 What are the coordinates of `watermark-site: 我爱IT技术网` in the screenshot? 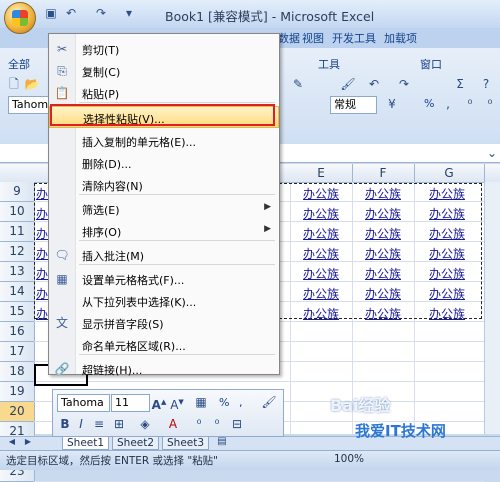 It's located at (400, 431).